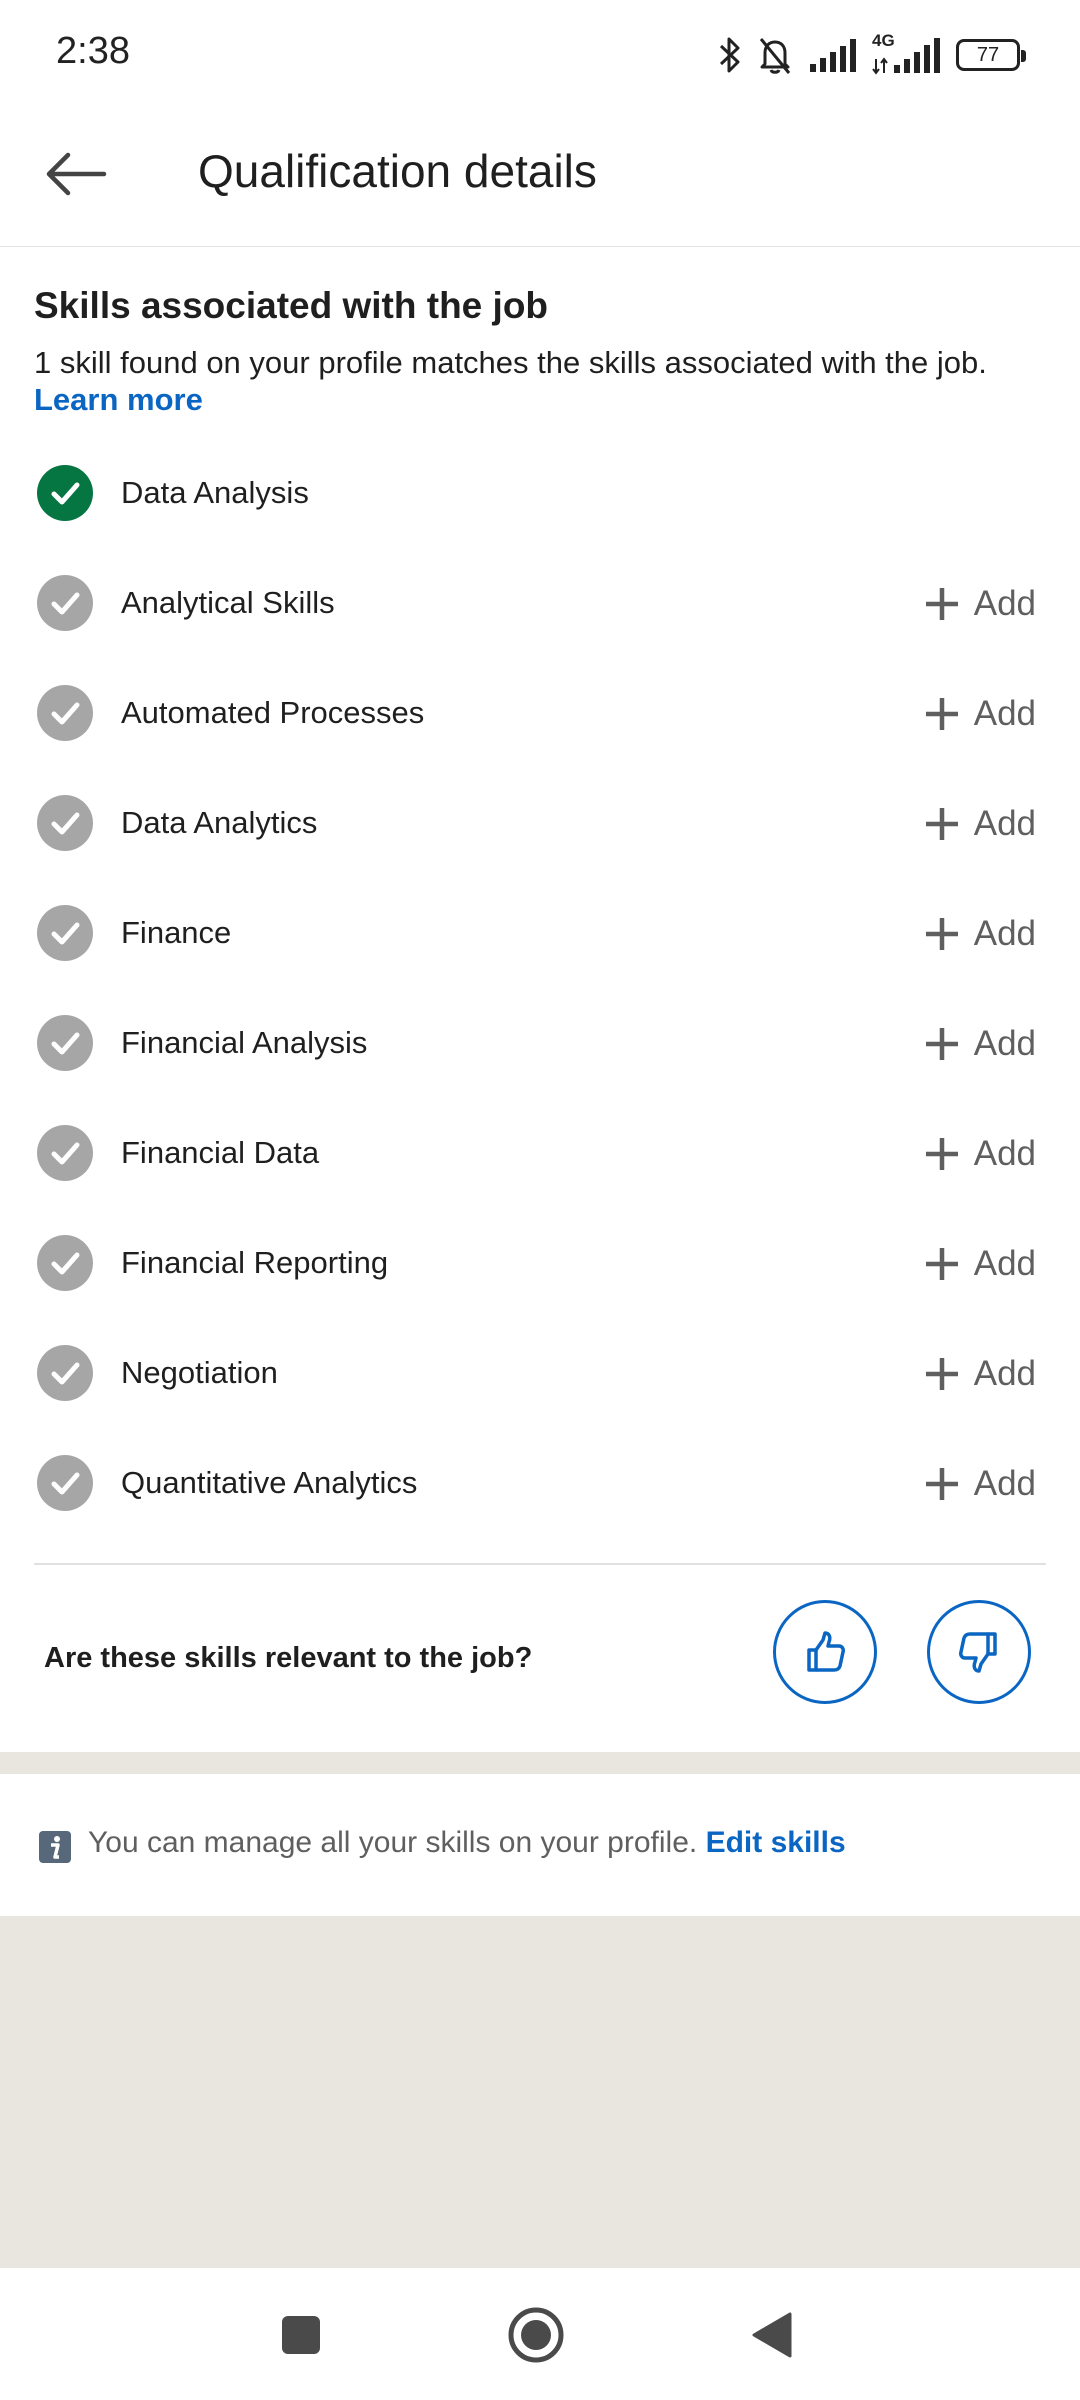  I want to click on signal-4g-icon: 4G, so click(907, 53).